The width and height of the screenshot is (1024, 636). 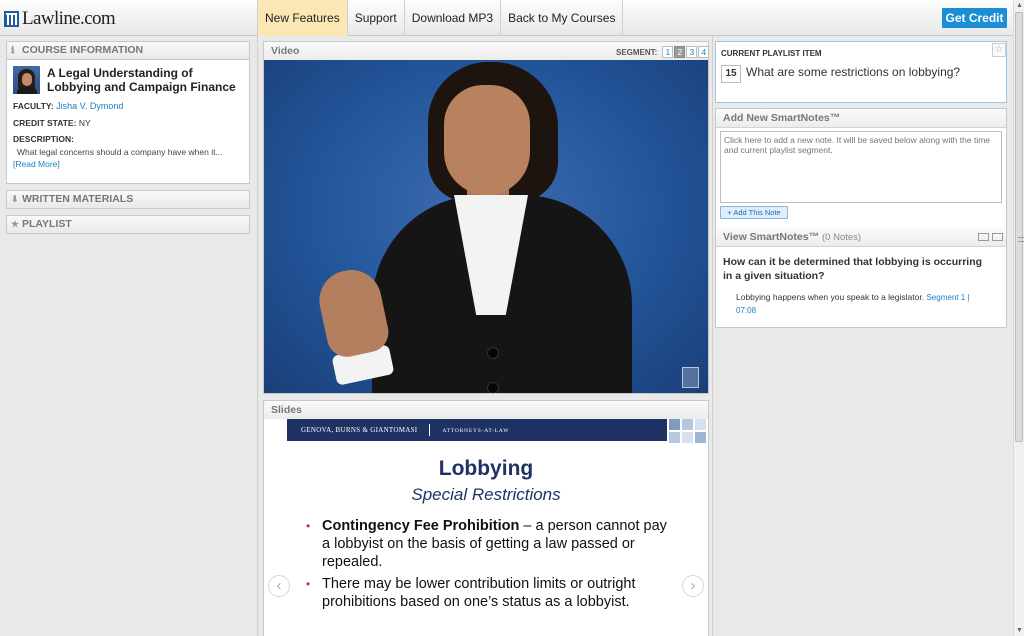 I want to click on previous-slide-button: ‹, so click(x=279, y=586).